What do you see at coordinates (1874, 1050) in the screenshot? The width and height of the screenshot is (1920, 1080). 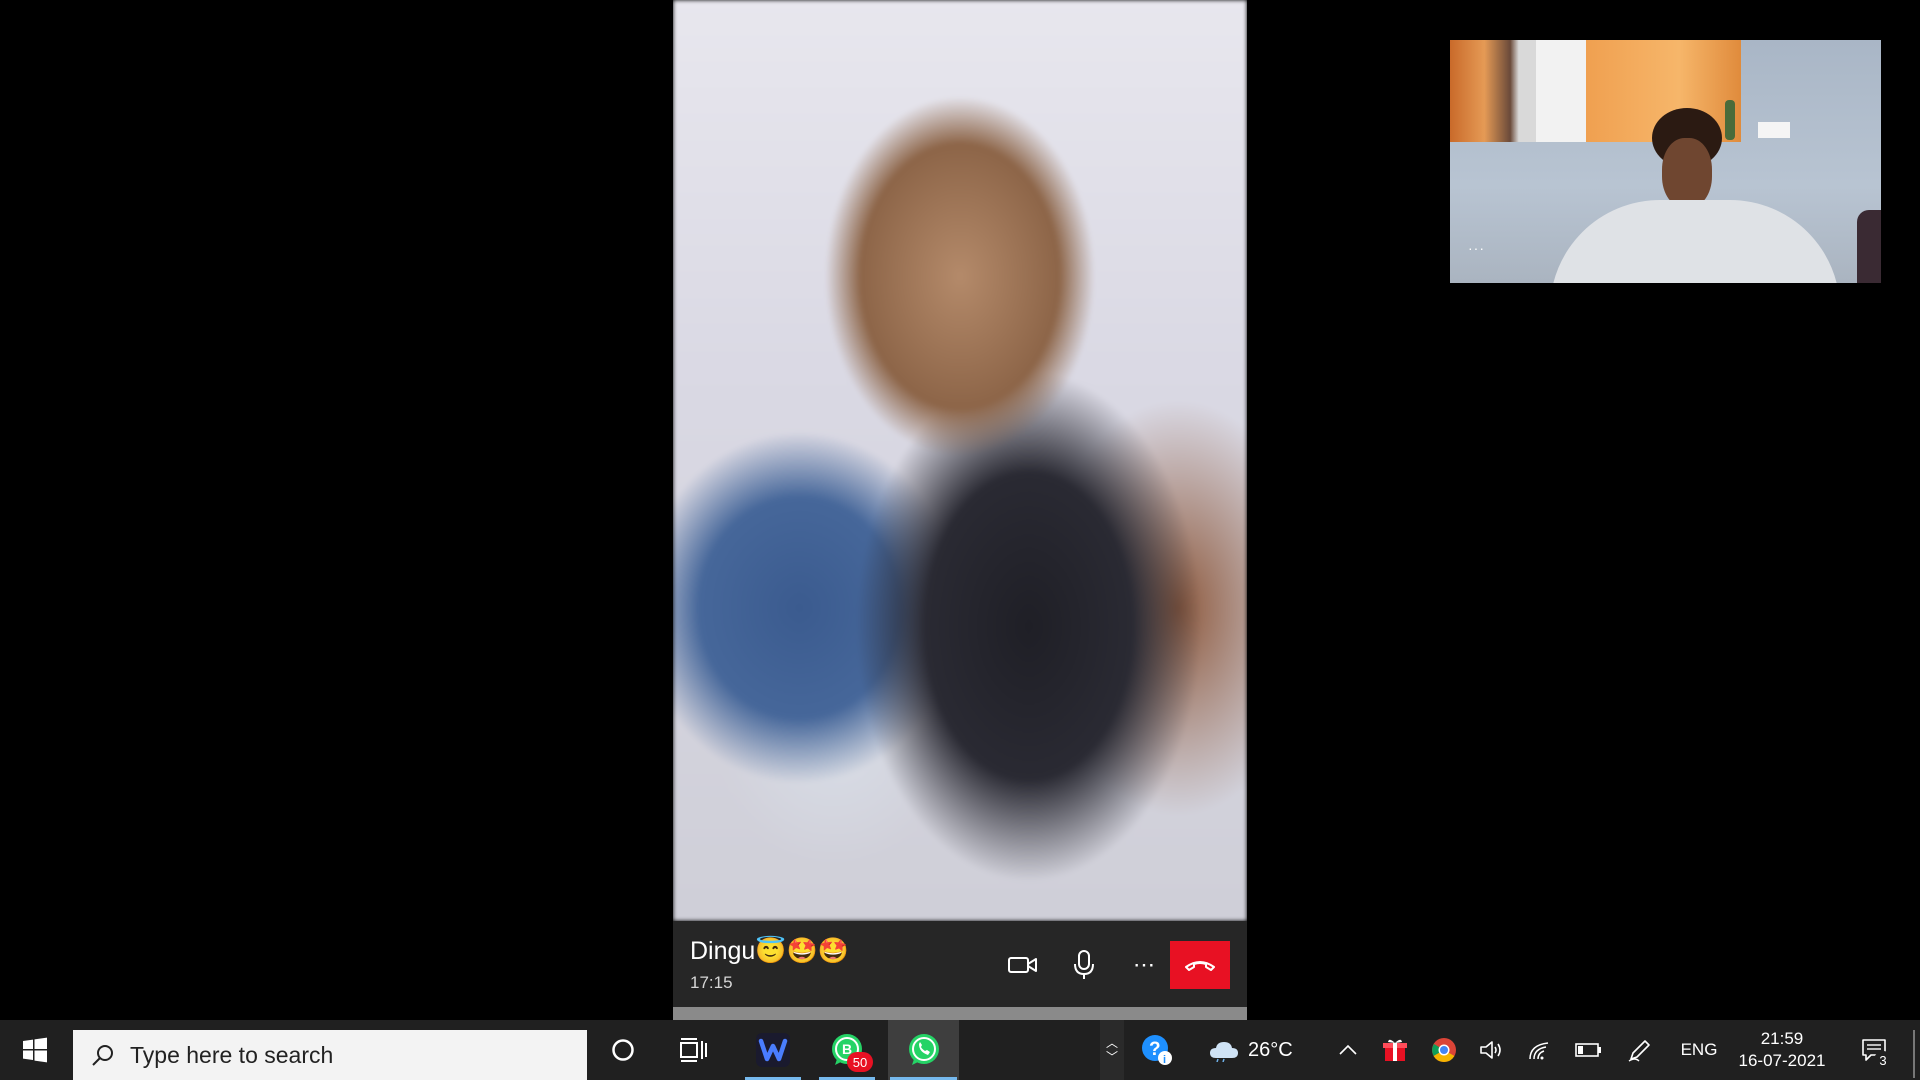 I see `action-center-button: 3` at bounding box center [1874, 1050].